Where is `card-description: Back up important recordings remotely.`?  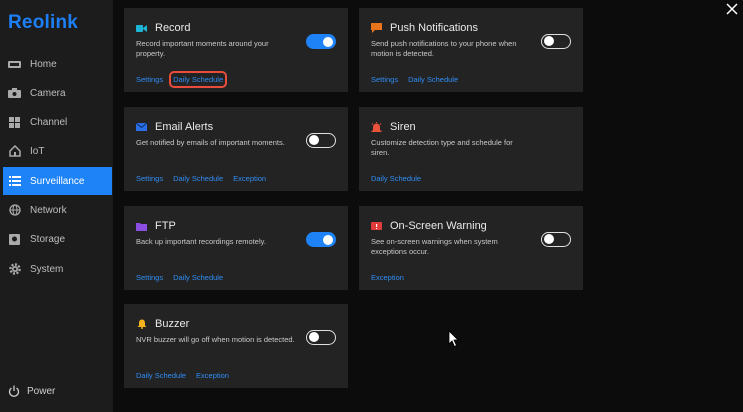
card-description: Back up important recordings remotely. is located at coordinates (201, 241).